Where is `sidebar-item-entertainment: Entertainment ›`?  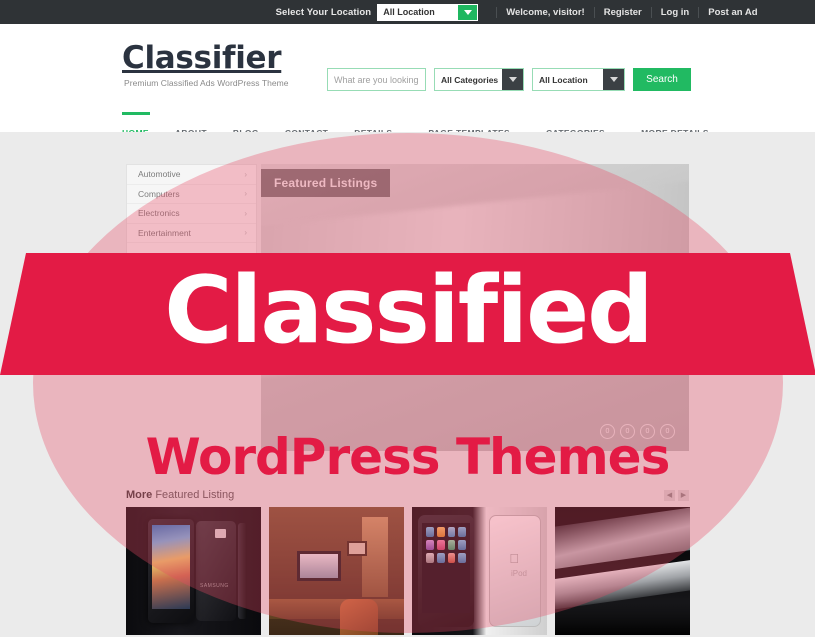
sidebar-item-entertainment: Entertainment › is located at coordinates (191, 233).